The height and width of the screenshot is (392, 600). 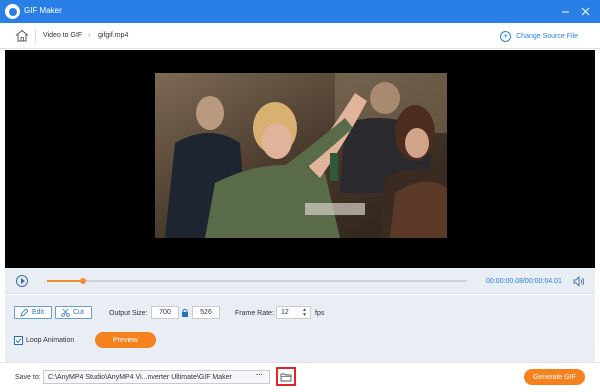 What do you see at coordinates (22, 35) in the screenshot?
I see `home-icon` at bounding box center [22, 35].